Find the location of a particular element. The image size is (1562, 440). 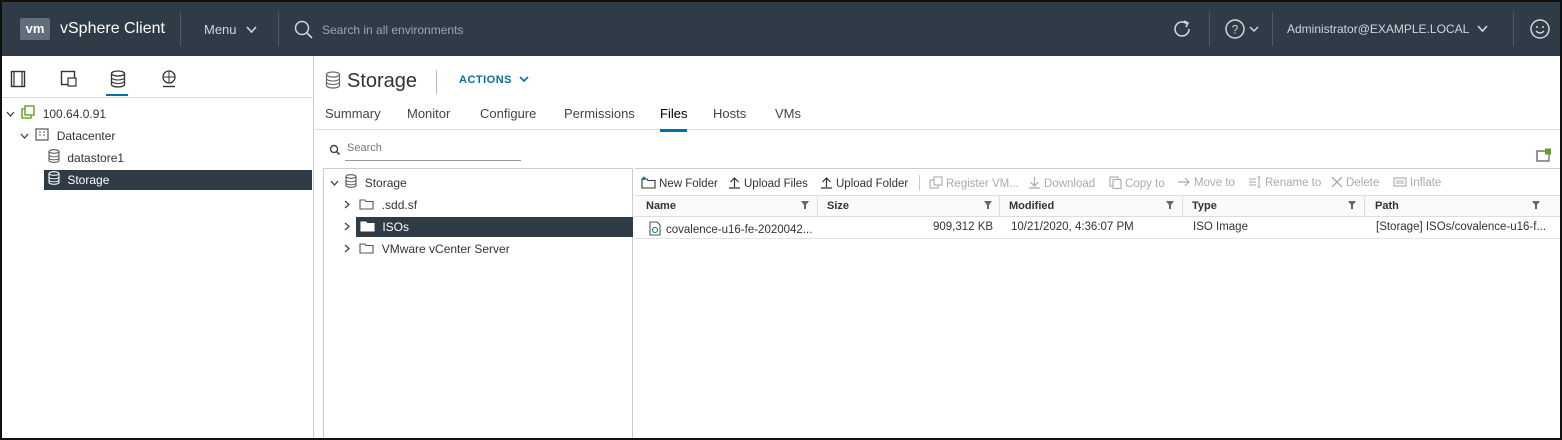

menu-label: Menu is located at coordinates (220, 29).